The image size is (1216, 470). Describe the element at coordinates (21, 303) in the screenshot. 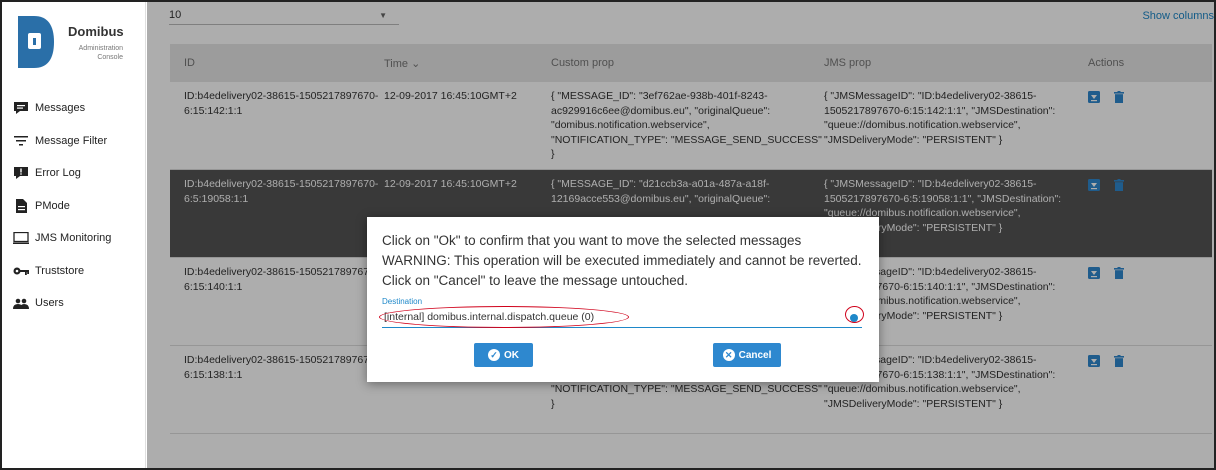

I see `users-icon` at that location.